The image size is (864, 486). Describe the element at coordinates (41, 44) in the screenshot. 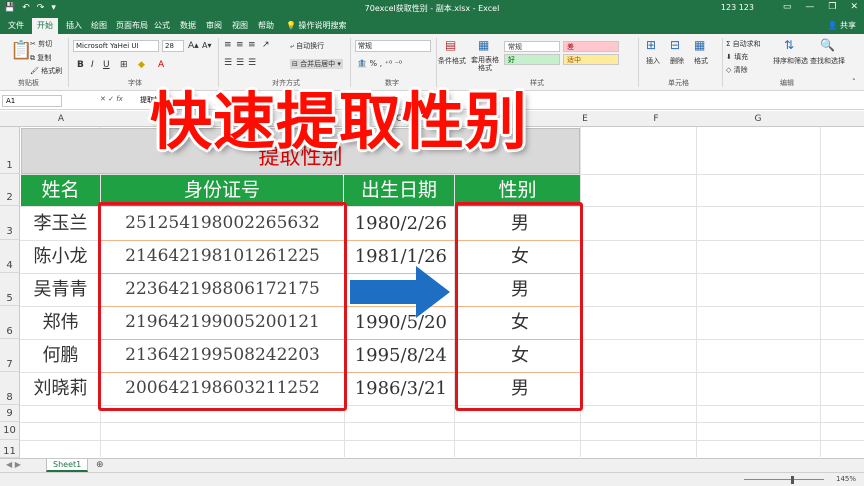

I see `cut-button: ✂ 剪切` at that location.